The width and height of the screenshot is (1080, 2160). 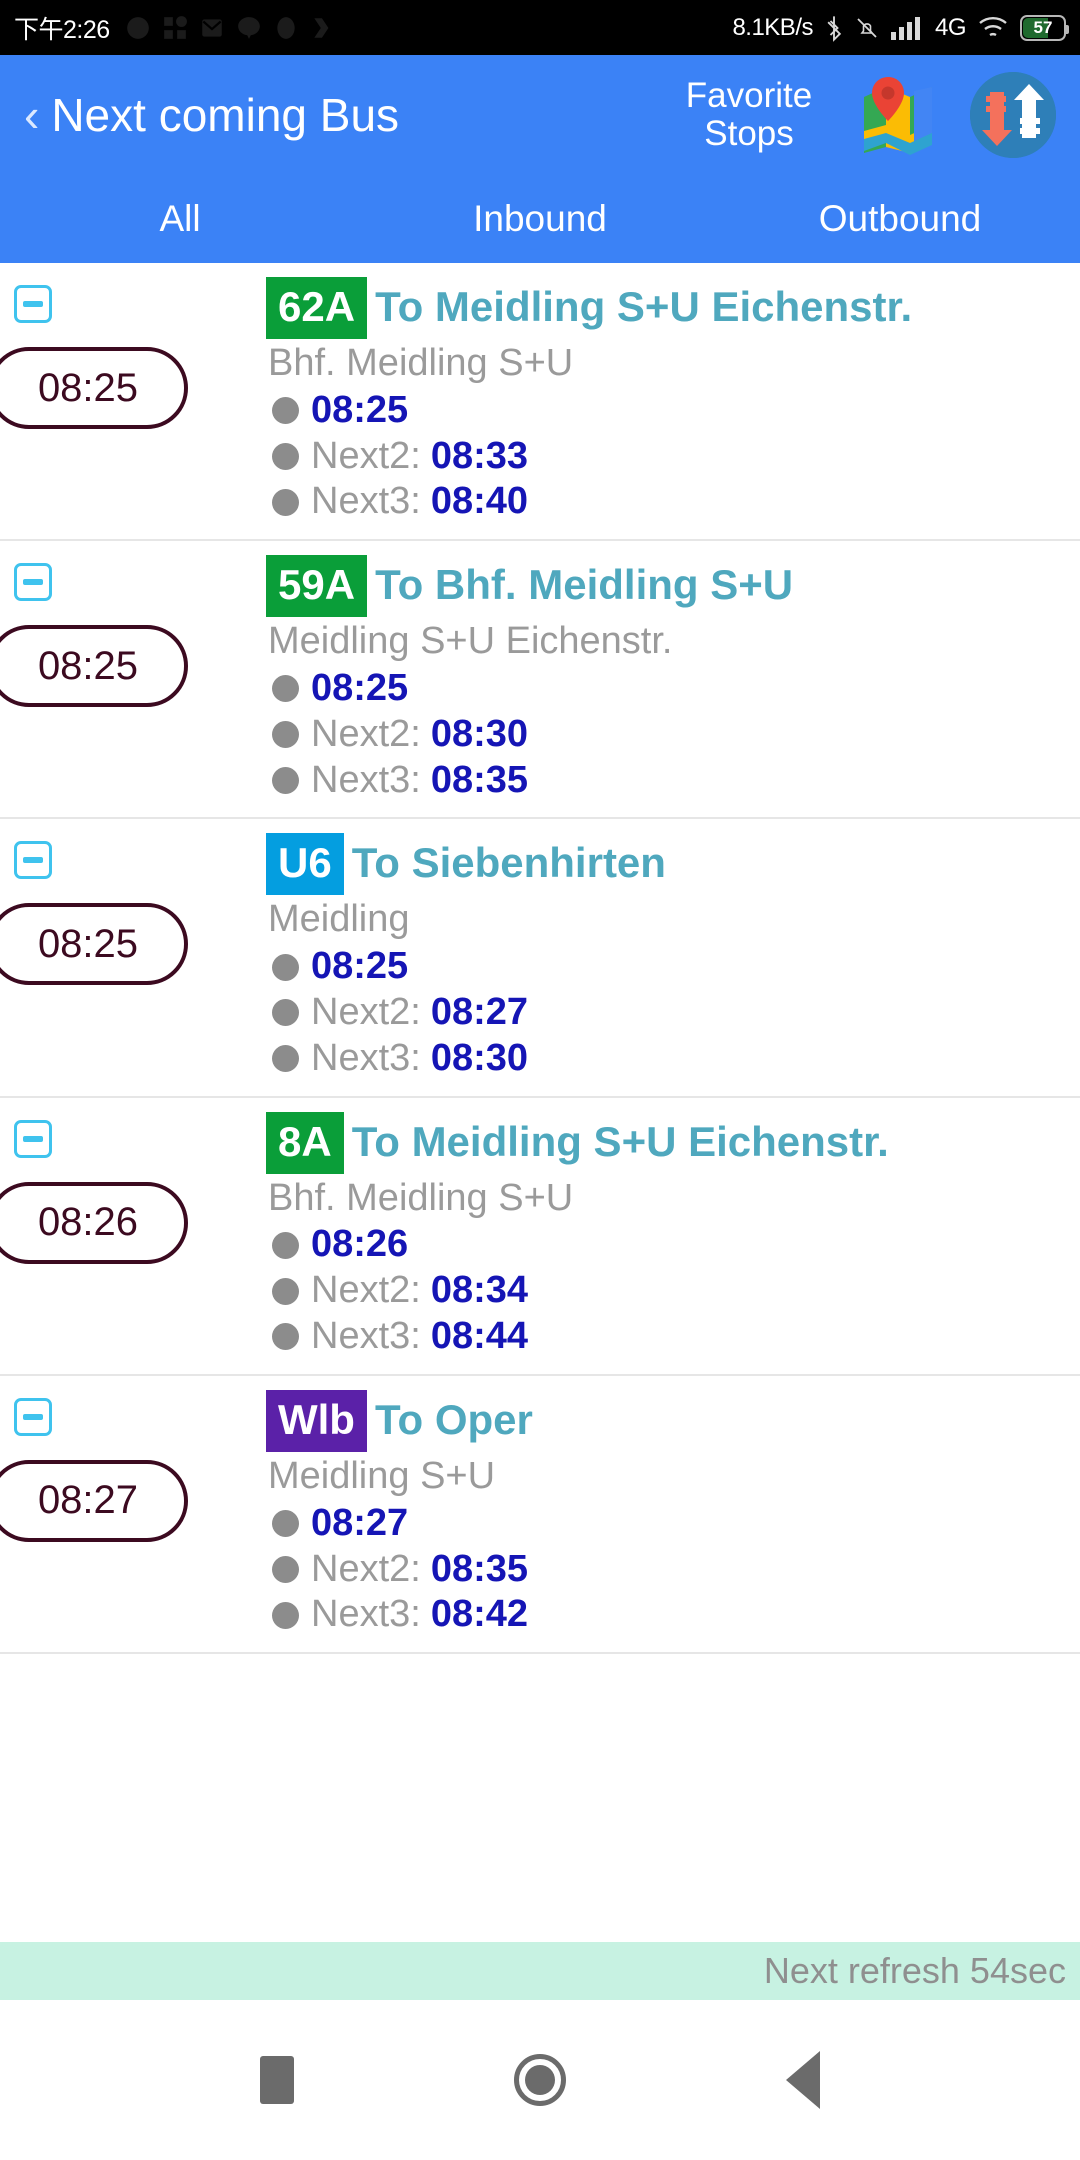 What do you see at coordinates (993, 26) in the screenshot?
I see `wifi-icon` at bounding box center [993, 26].